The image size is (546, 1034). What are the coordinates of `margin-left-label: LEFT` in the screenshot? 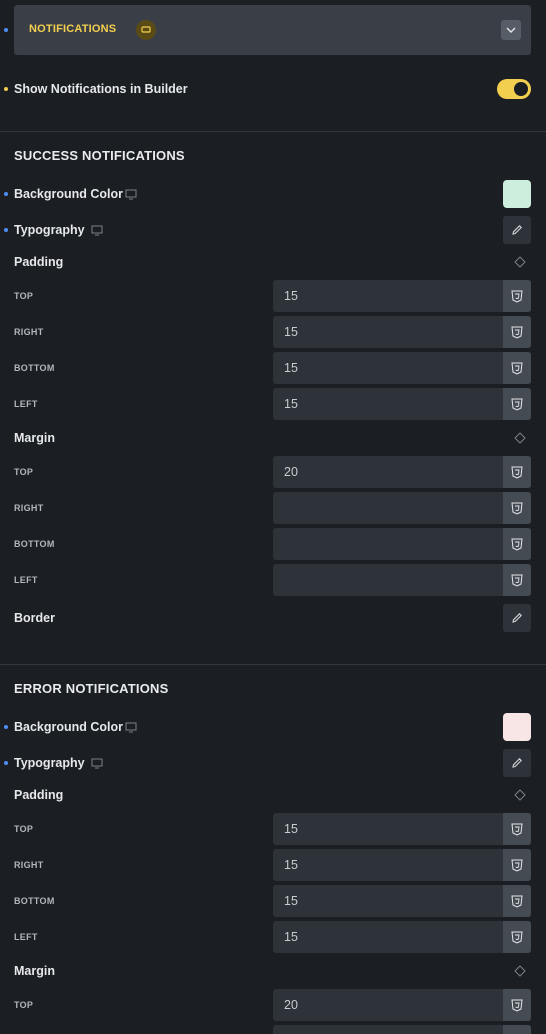 It's located at (26, 580).